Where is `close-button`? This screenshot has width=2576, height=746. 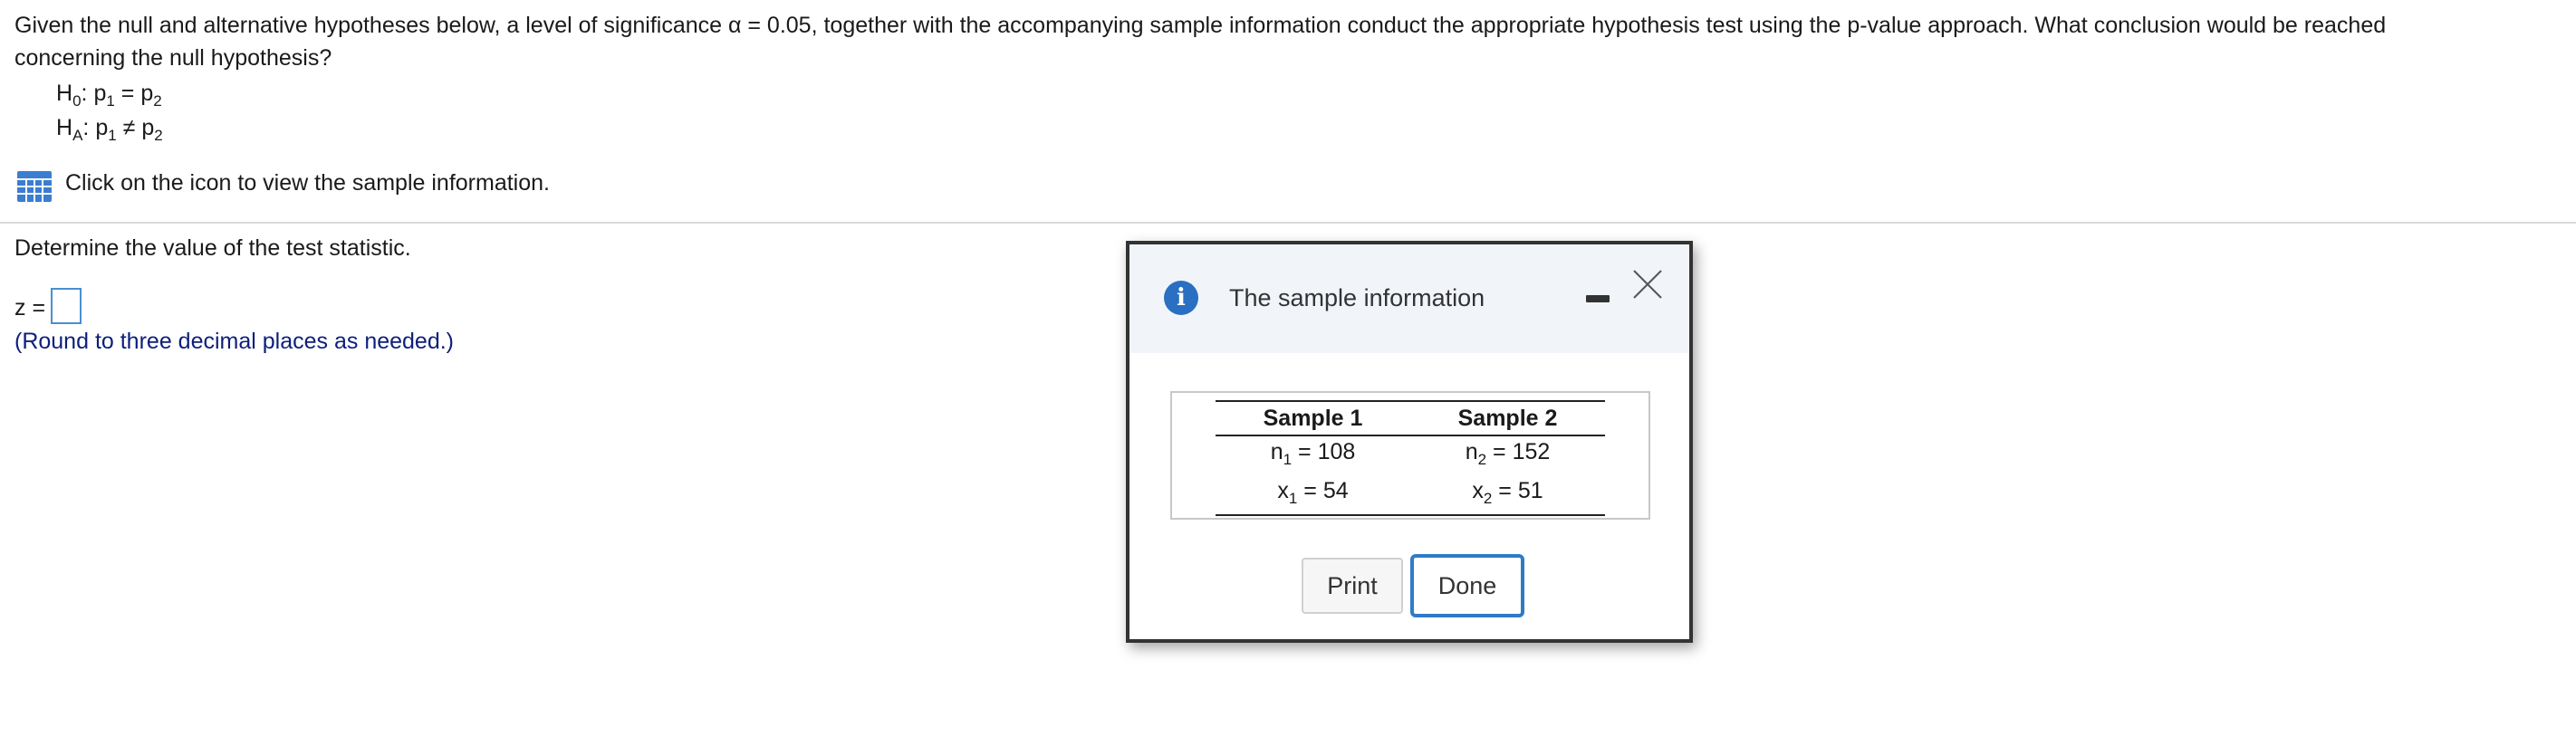 close-button is located at coordinates (1647, 284).